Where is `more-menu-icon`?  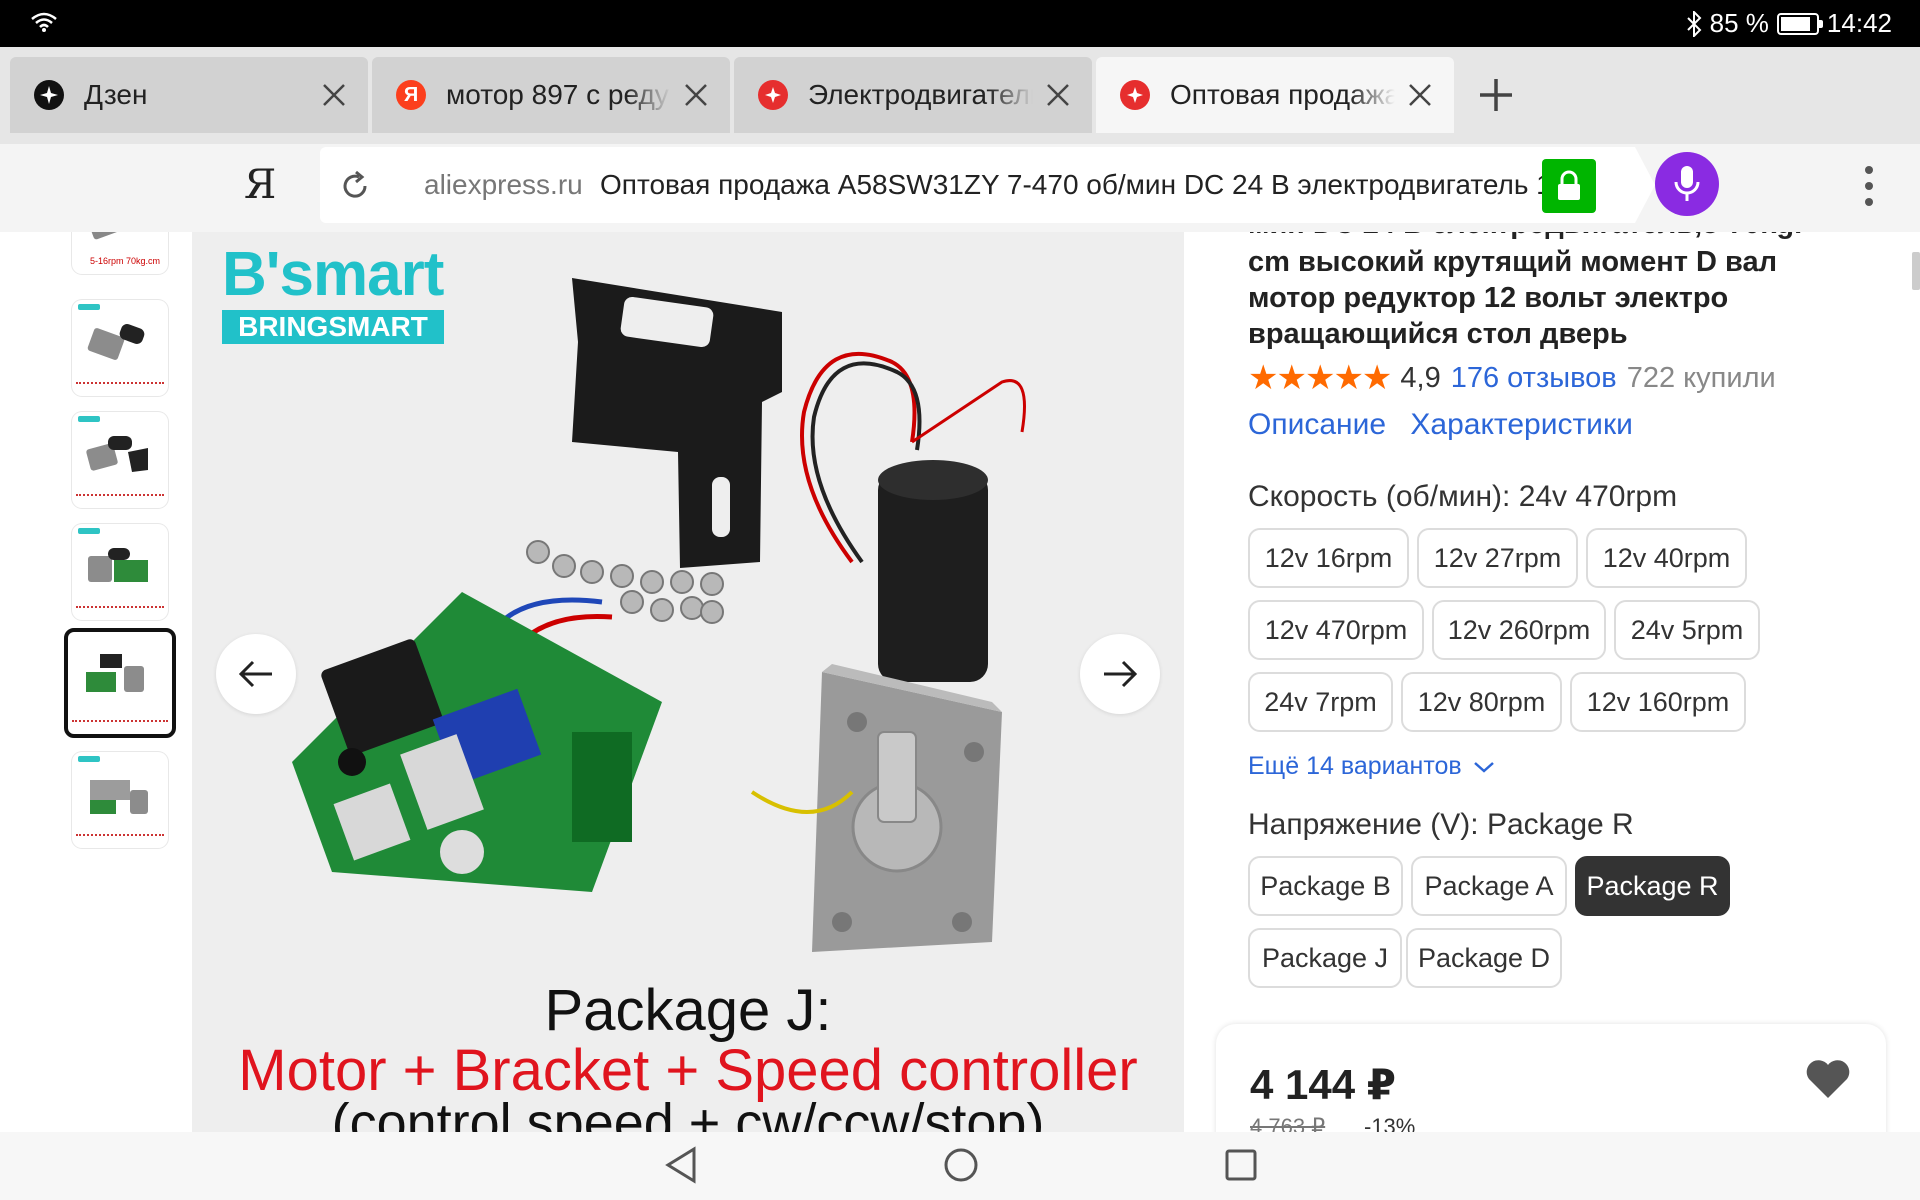
more-menu-icon is located at coordinates (1869, 186).